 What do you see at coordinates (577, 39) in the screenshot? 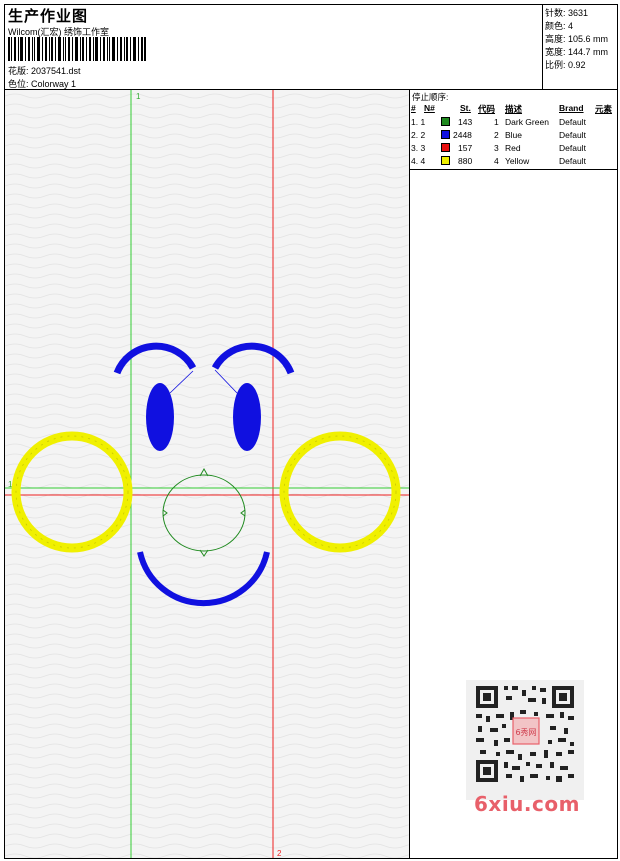
I see `stat-height: 高度: 105.6 mm` at bounding box center [577, 39].